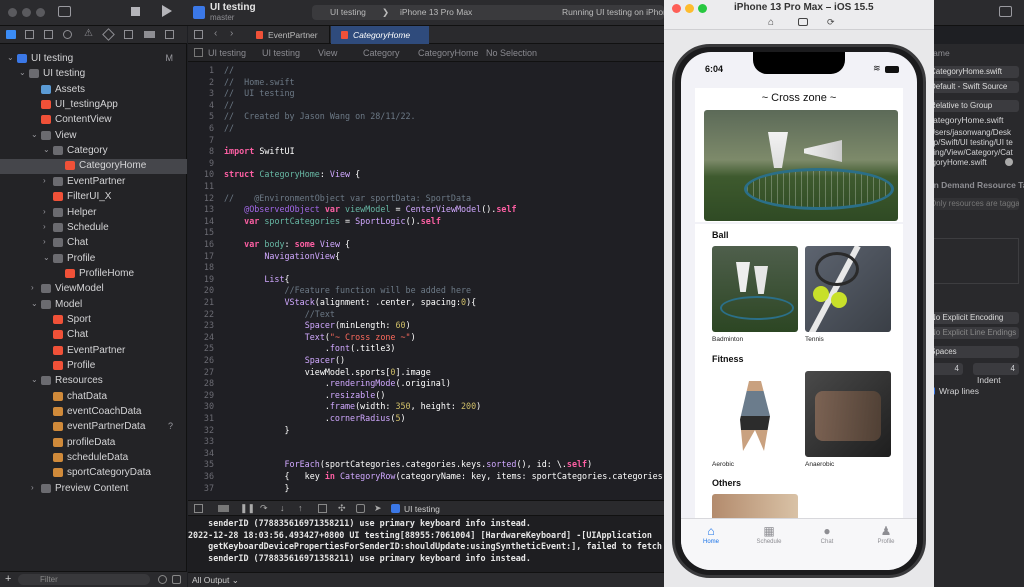 Image resolution: width=1024 pixels, height=587 pixels. What do you see at coordinates (215, 580) in the screenshot?
I see `output-filter-select: All Output ⌄` at bounding box center [215, 580].